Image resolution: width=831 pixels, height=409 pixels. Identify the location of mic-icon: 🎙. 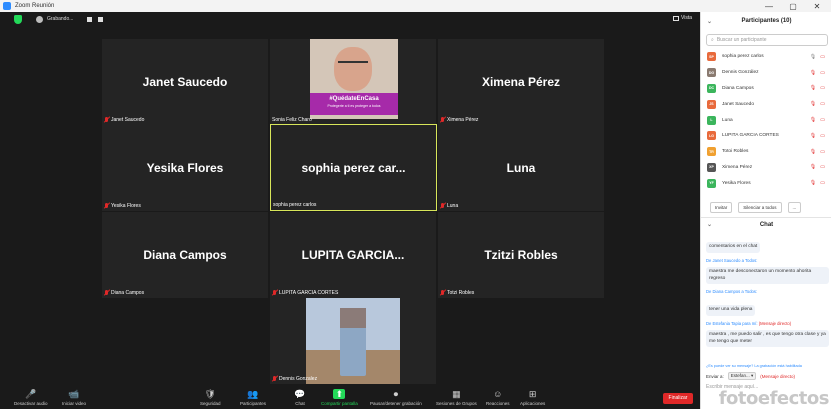
(813, 57).